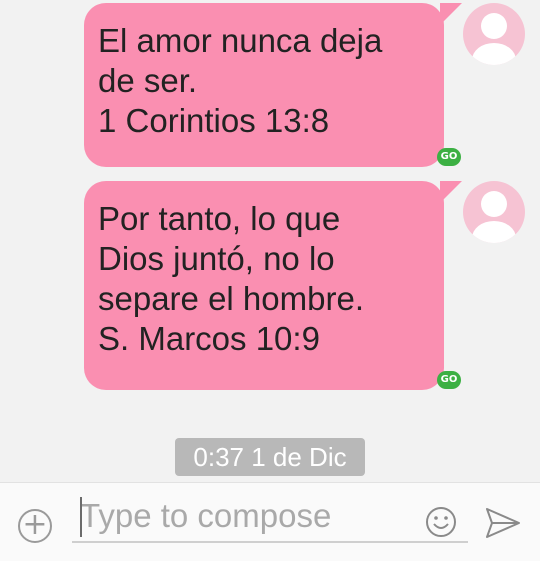 Image resolution: width=540 pixels, height=561 pixels. What do you see at coordinates (503, 523) in the screenshot?
I see `send-icon` at bounding box center [503, 523].